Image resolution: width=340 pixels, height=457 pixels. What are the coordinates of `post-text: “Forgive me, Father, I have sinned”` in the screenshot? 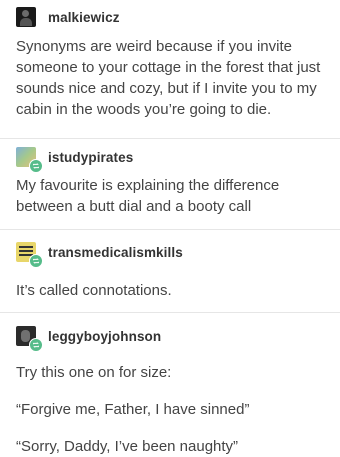 It's located at (133, 409).